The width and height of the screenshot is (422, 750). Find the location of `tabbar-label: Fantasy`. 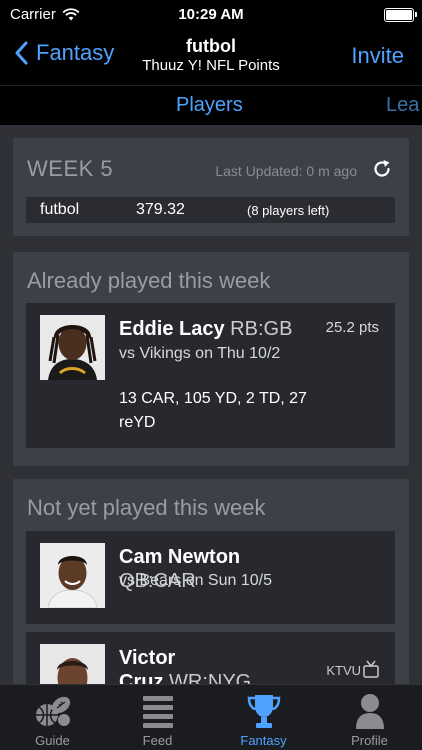

tabbar-label: Fantasy is located at coordinates (263, 740).